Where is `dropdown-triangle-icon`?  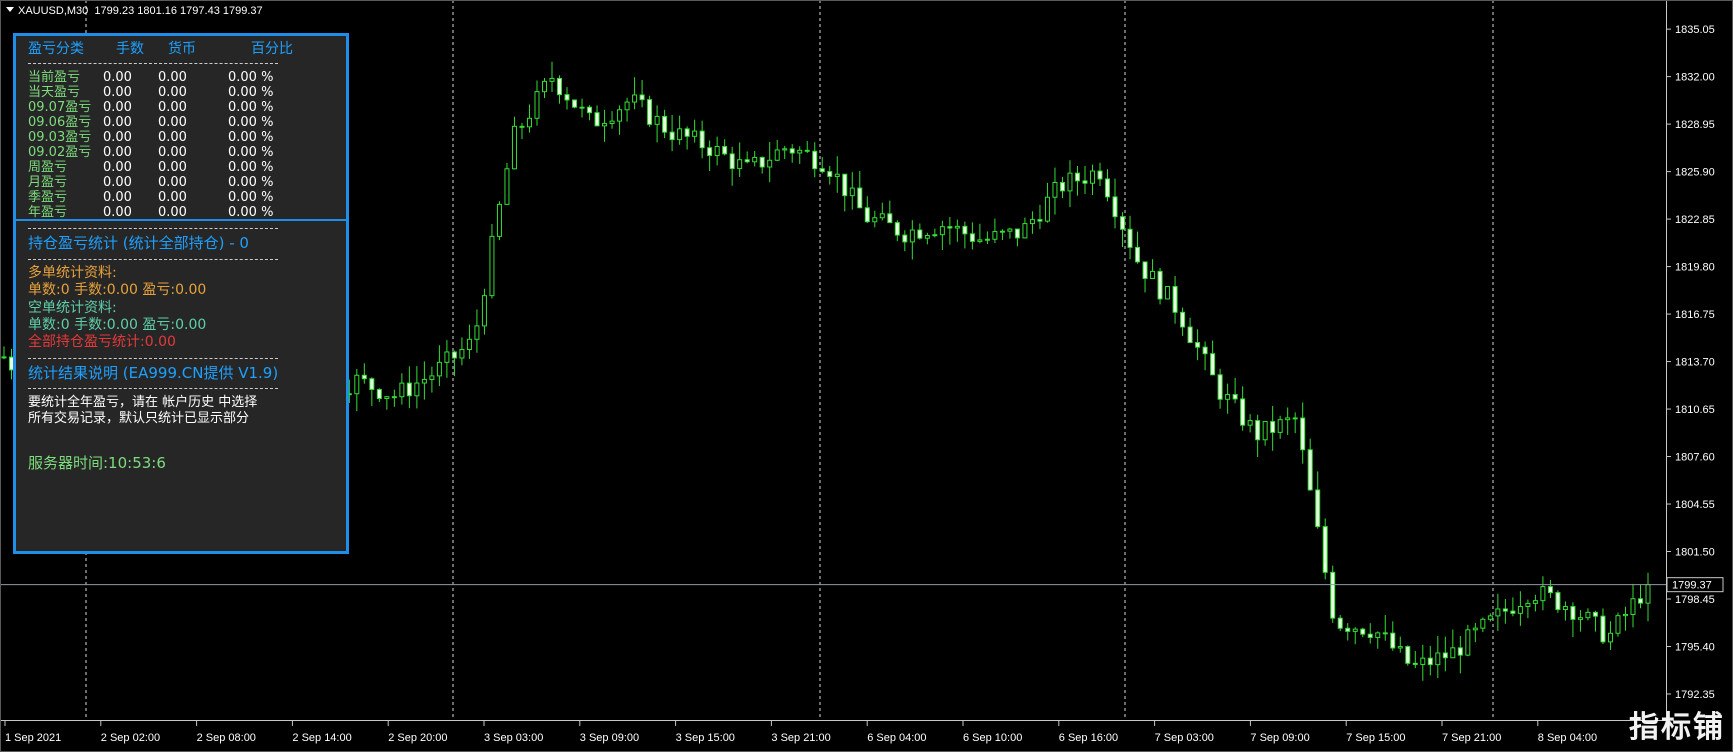 dropdown-triangle-icon is located at coordinates (10, 9).